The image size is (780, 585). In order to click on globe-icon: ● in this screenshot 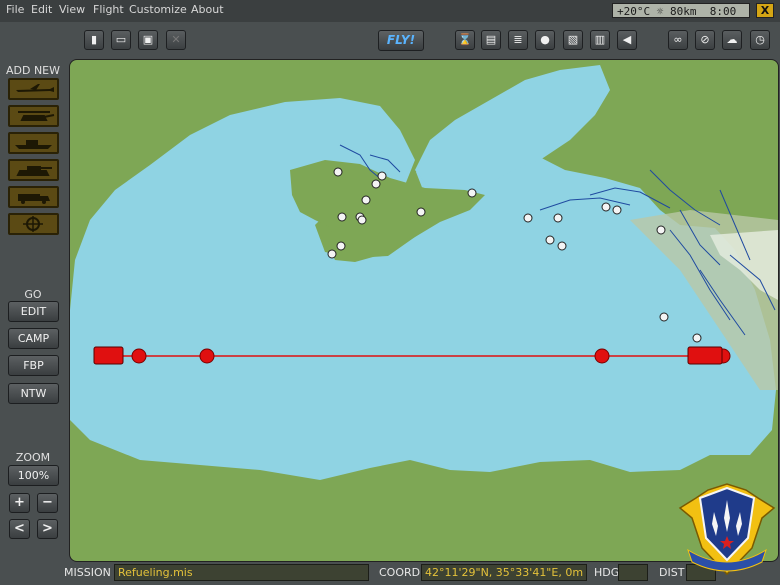, I will do `click(545, 40)`.